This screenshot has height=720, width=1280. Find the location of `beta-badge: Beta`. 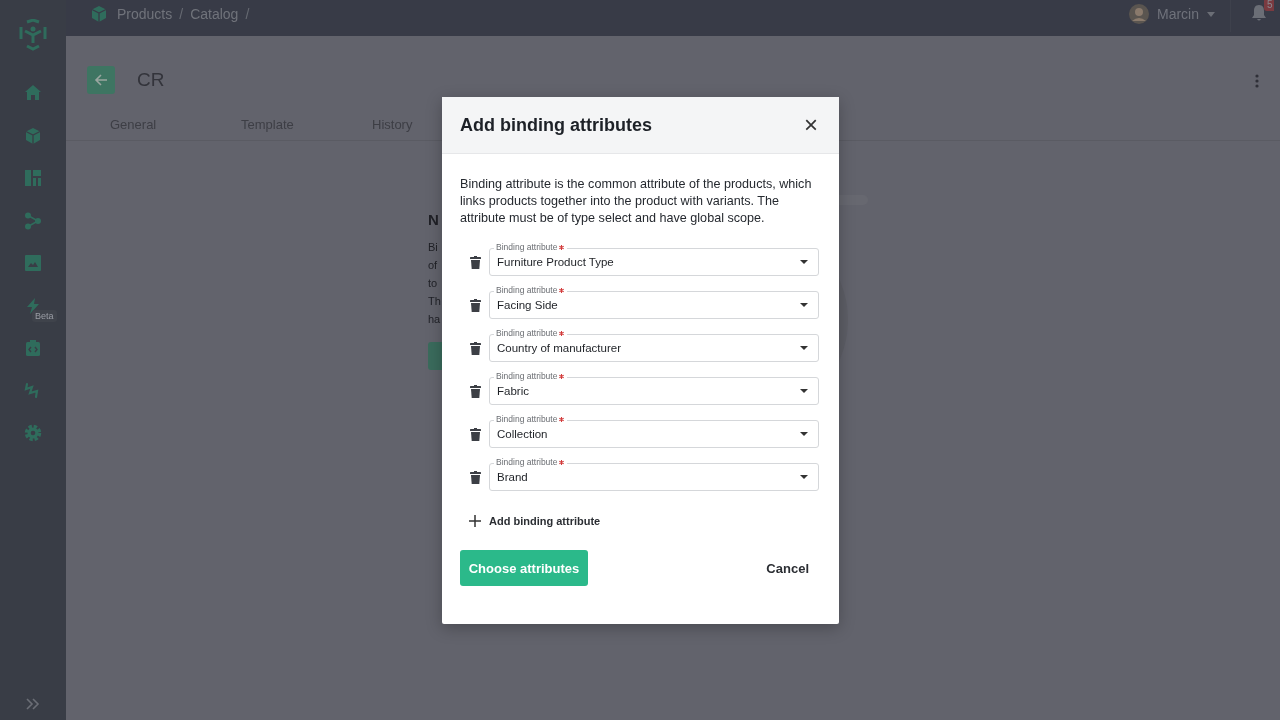

beta-badge: Beta is located at coordinates (44, 315).